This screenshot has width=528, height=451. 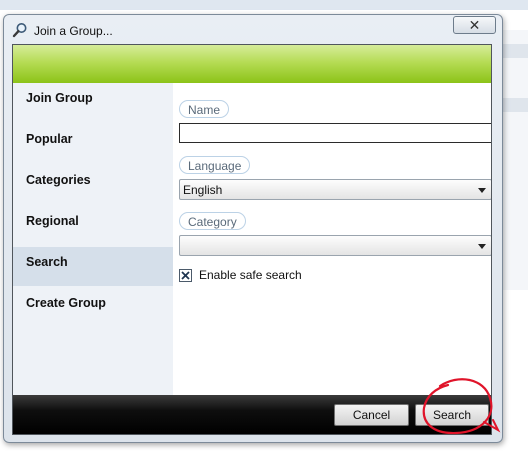 What do you see at coordinates (93, 225) in the screenshot?
I see `sidebar-item-regional: Regional` at bounding box center [93, 225].